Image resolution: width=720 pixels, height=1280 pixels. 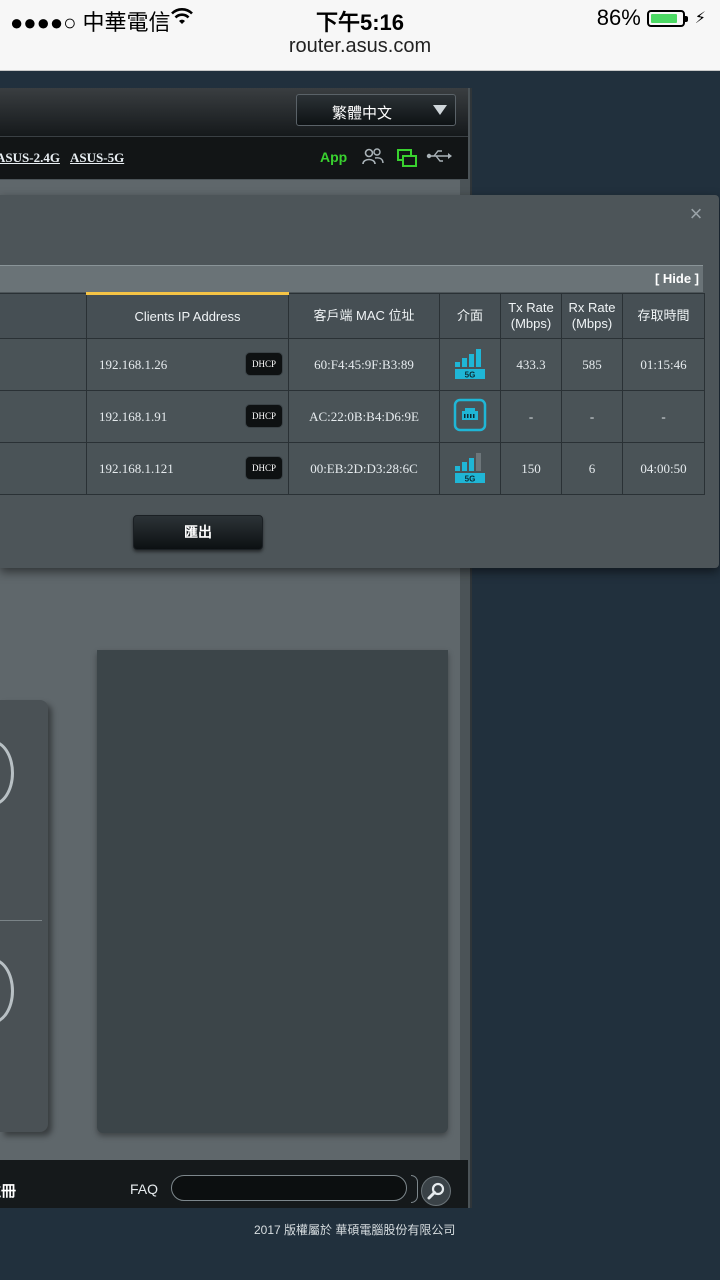 What do you see at coordinates (97, 158) in the screenshot?
I see `ssid-5g-link: ASUS-5G` at bounding box center [97, 158].